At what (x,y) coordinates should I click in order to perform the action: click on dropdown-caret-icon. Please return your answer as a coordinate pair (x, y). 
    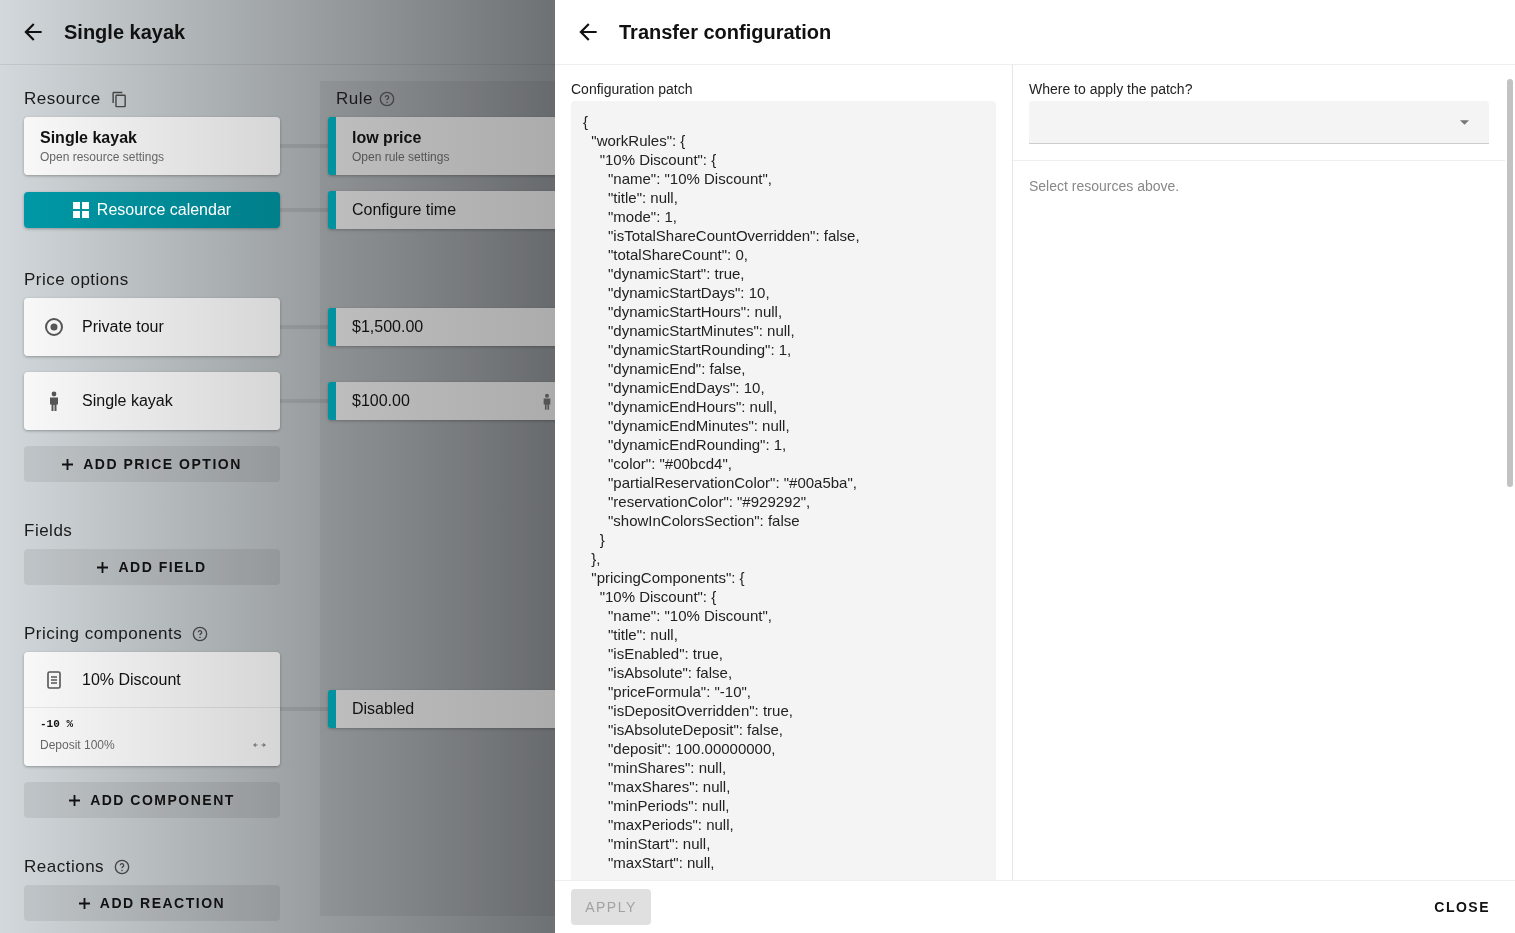
    Looking at the image, I should click on (1464, 122).